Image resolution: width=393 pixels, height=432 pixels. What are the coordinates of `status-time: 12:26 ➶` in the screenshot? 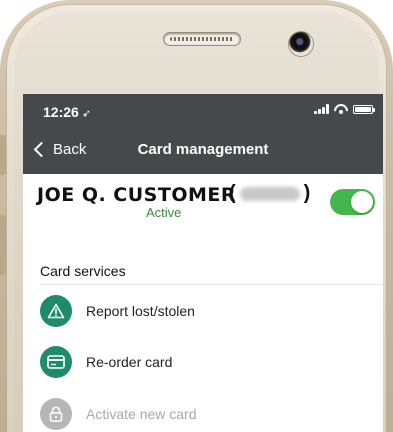 It's located at (67, 112).